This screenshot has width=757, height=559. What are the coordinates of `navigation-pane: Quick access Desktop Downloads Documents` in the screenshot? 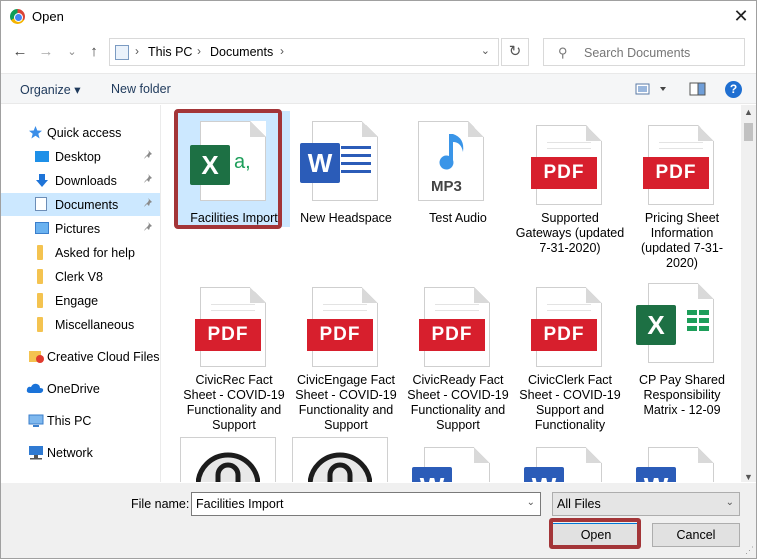 It's located at (81, 293).